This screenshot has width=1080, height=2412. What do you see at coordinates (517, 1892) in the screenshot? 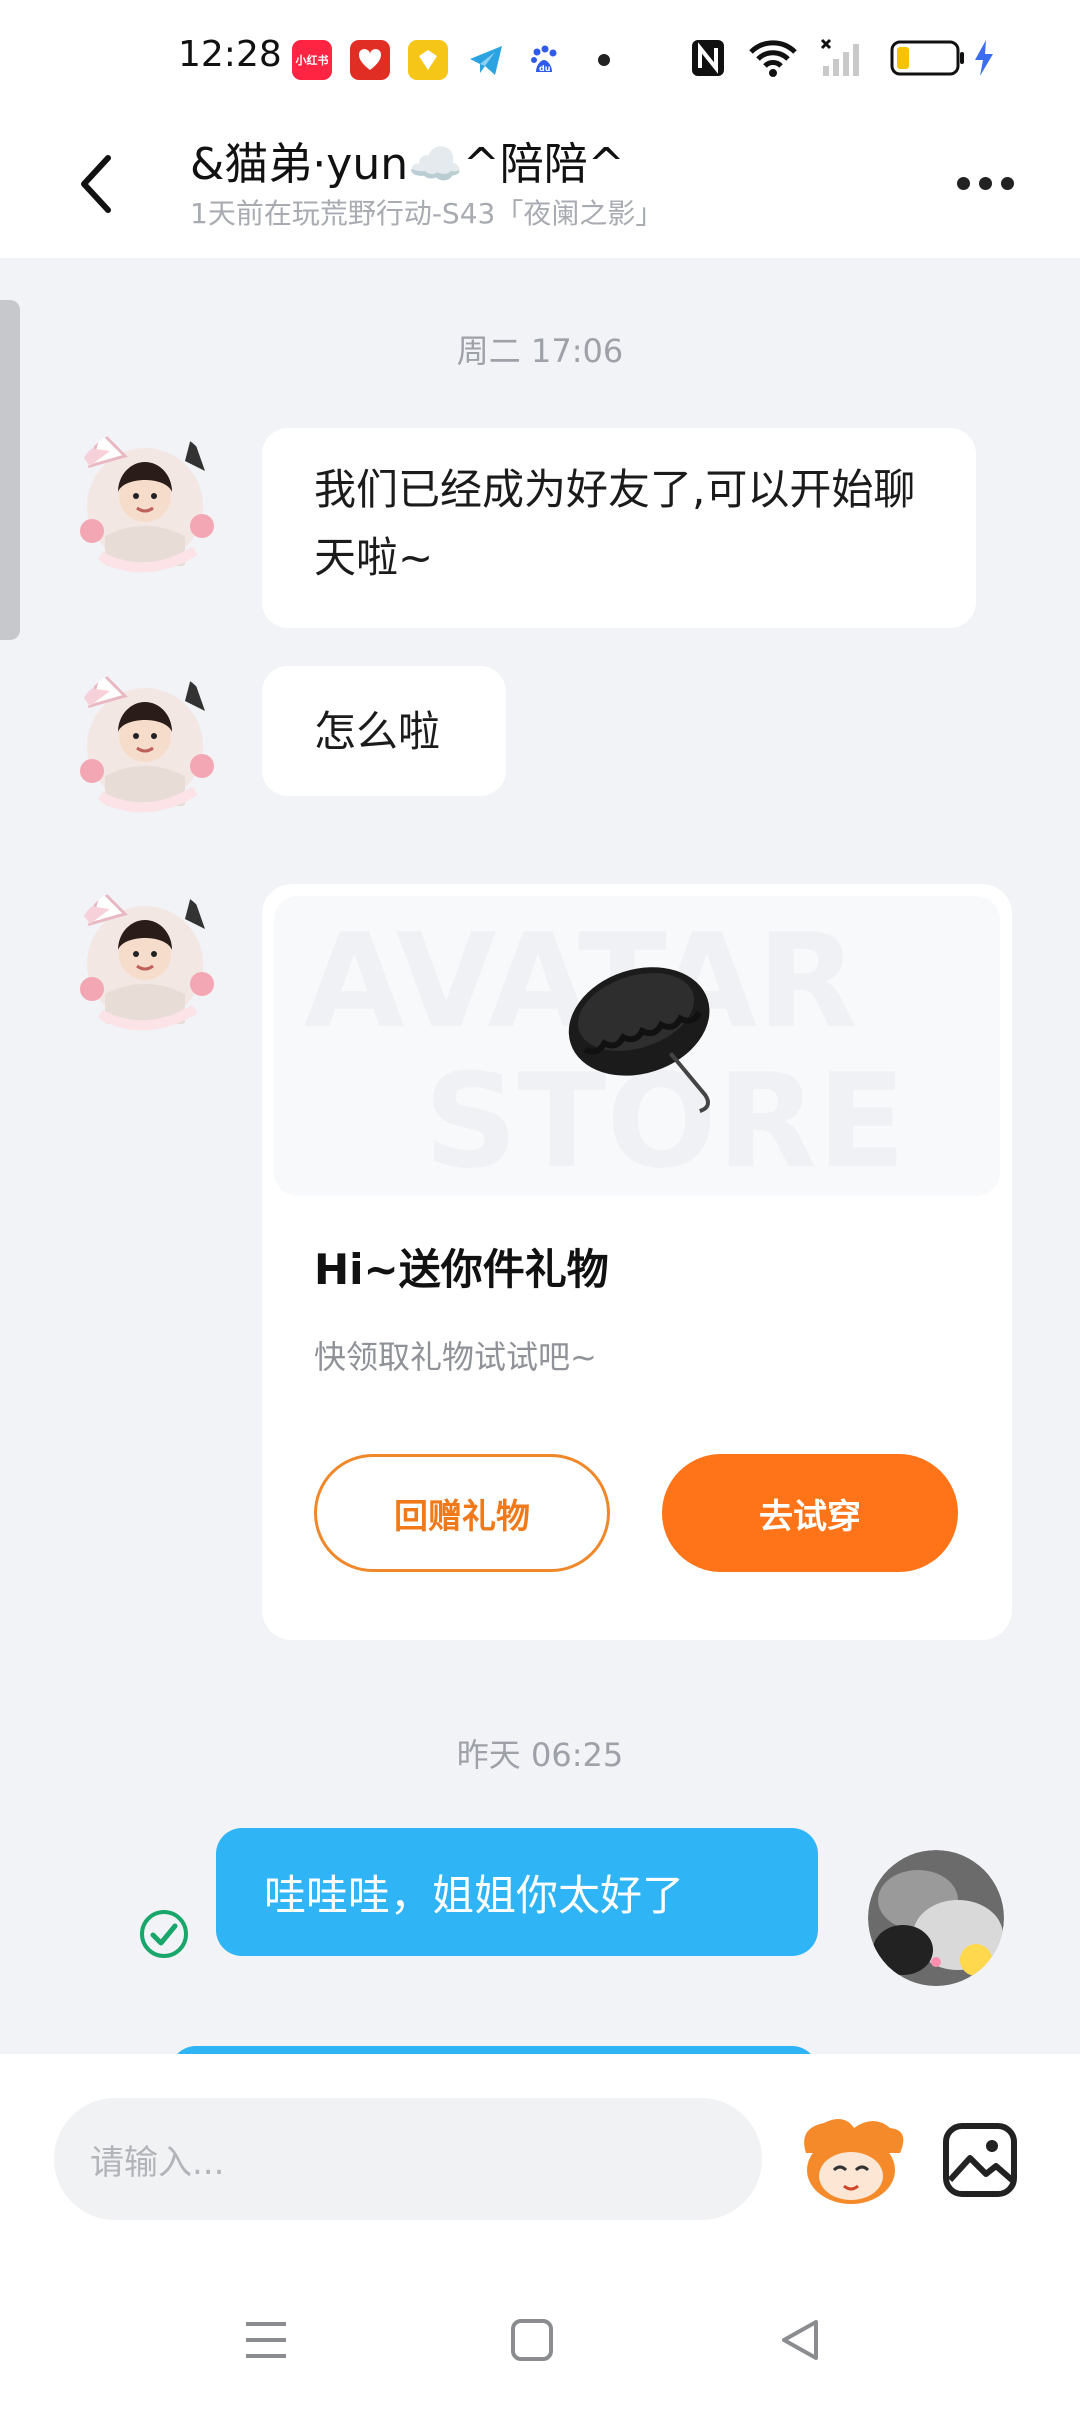
I see `sent-message-bubble: 哇哇哇，姐姐你太好了` at bounding box center [517, 1892].